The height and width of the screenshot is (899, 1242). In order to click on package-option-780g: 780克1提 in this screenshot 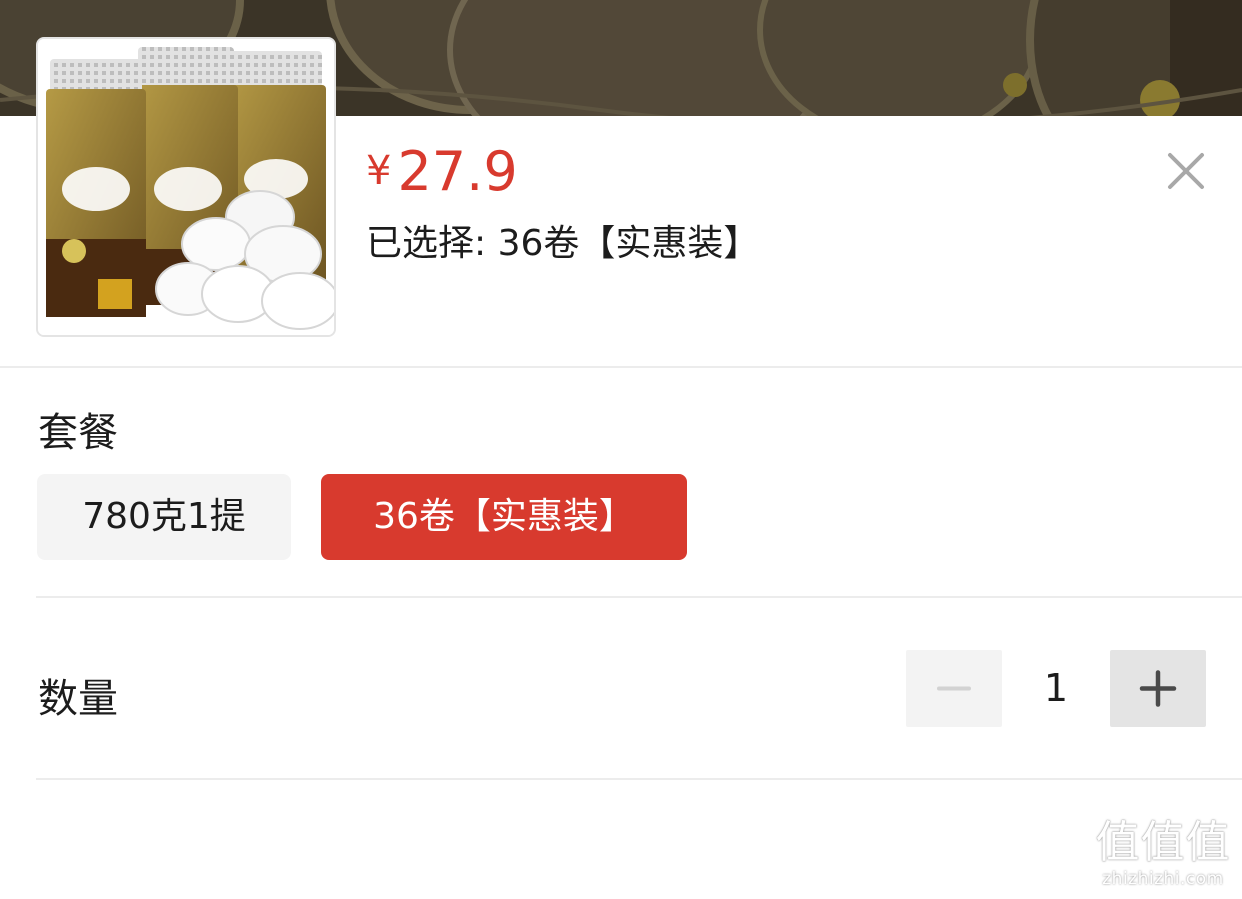, I will do `click(164, 517)`.